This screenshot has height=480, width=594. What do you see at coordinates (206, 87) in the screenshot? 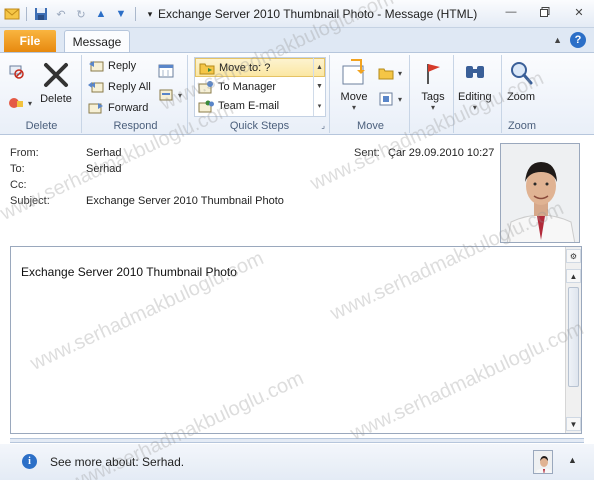
I see `to-manager-icon` at bounding box center [206, 87].